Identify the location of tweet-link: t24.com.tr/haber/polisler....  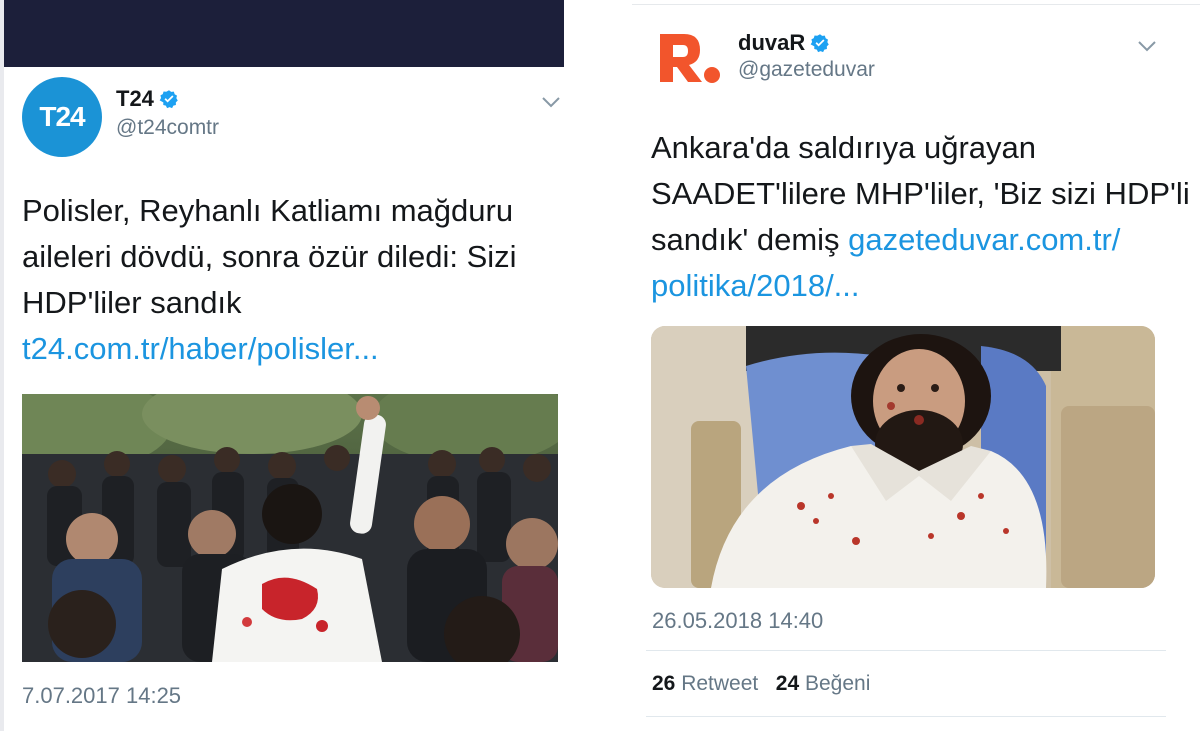
(287, 349).